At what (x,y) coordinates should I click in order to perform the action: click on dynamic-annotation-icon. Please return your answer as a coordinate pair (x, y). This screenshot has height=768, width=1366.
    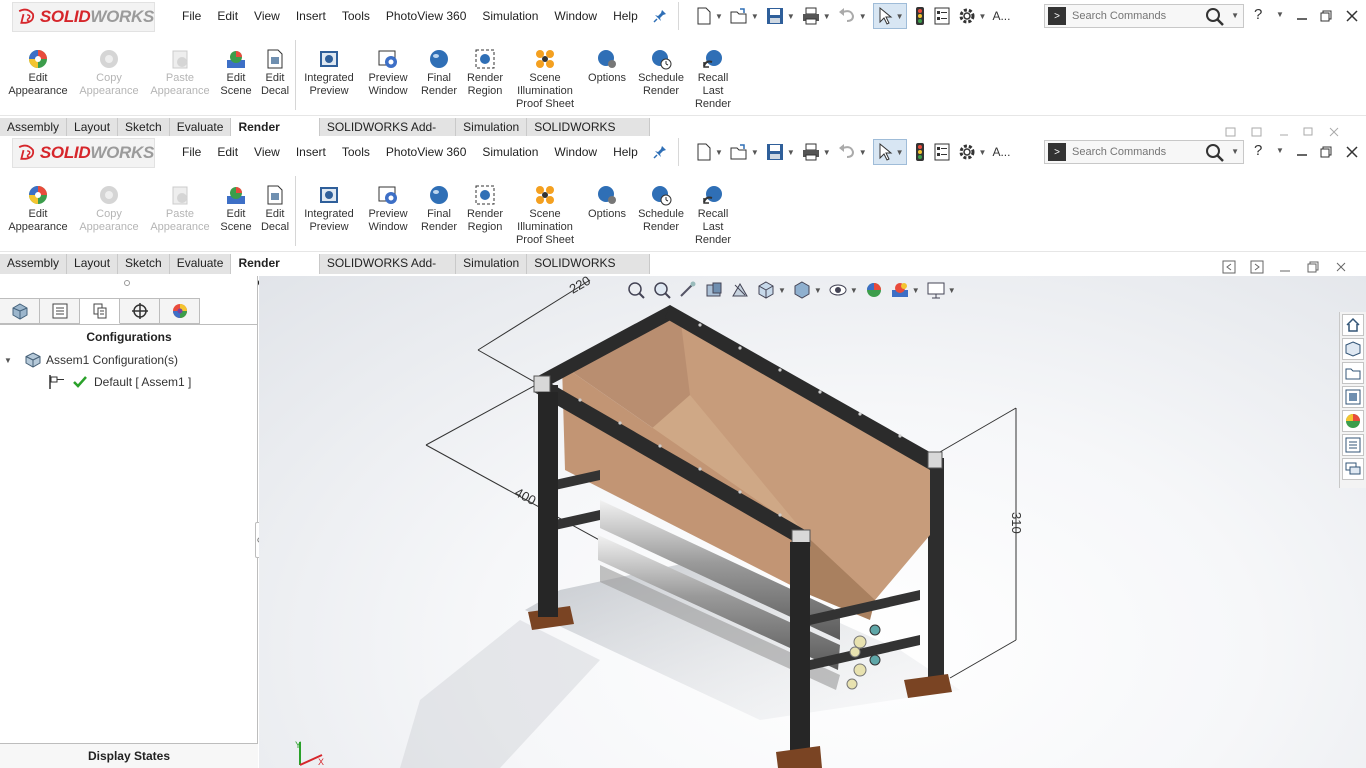
    Looking at the image, I should click on (740, 290).